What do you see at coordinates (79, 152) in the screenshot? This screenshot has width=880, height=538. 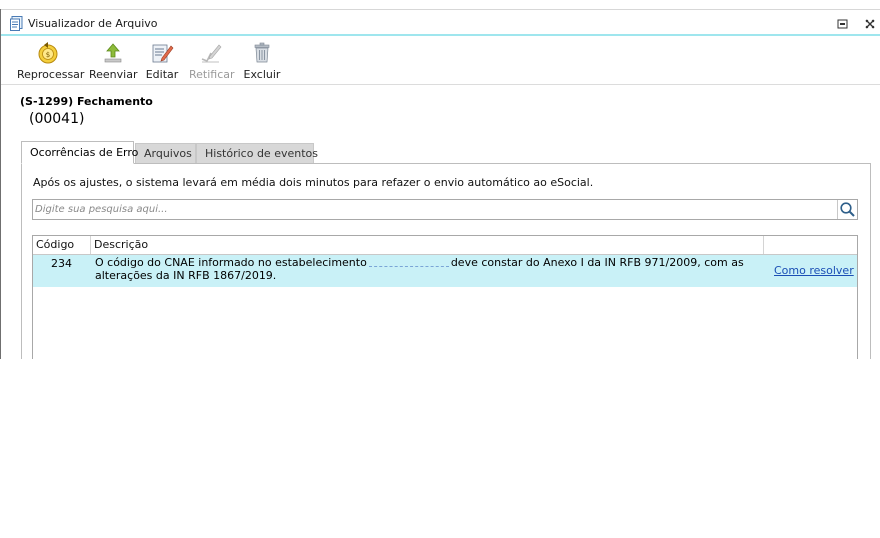 I see `tab-error-occurrences: Ocorrências de Erro` at bounding box center [79, 152].